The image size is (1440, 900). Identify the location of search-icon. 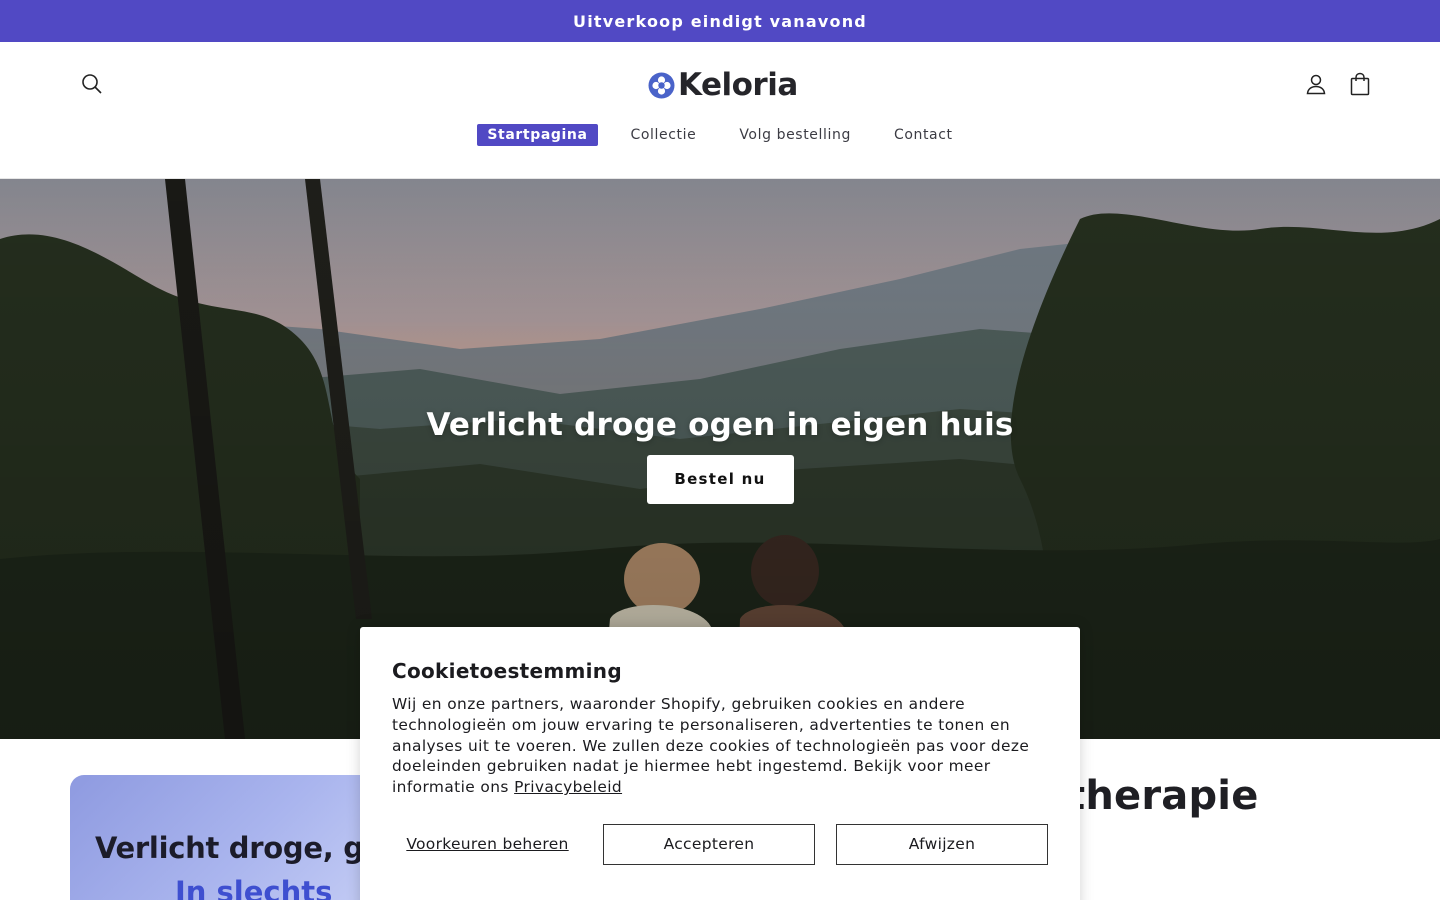
(92, 84).